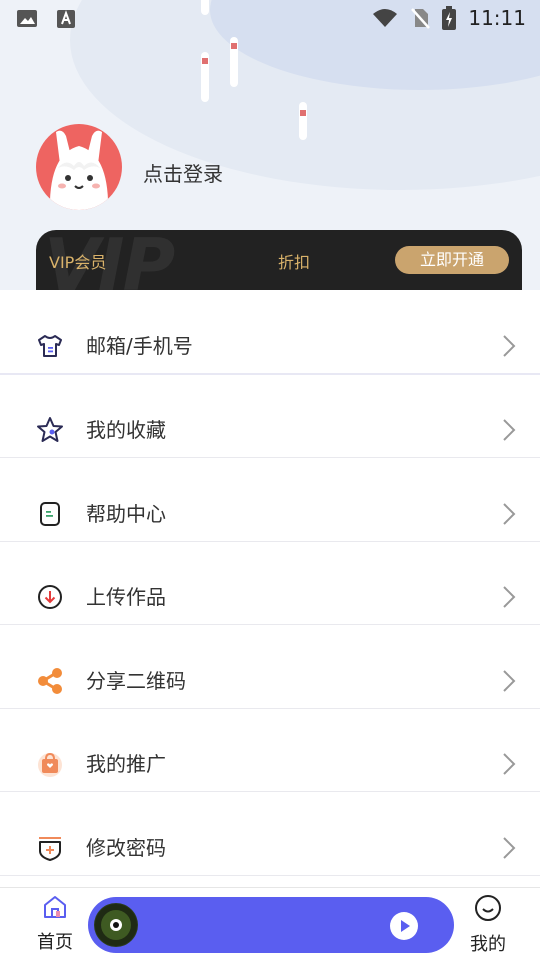 The width and height of the screenshot is (540, 961). What do you see at coordinates (421, 18) in the screenshot?
I see `no-sim-icon` at bounding box center [421, 18].